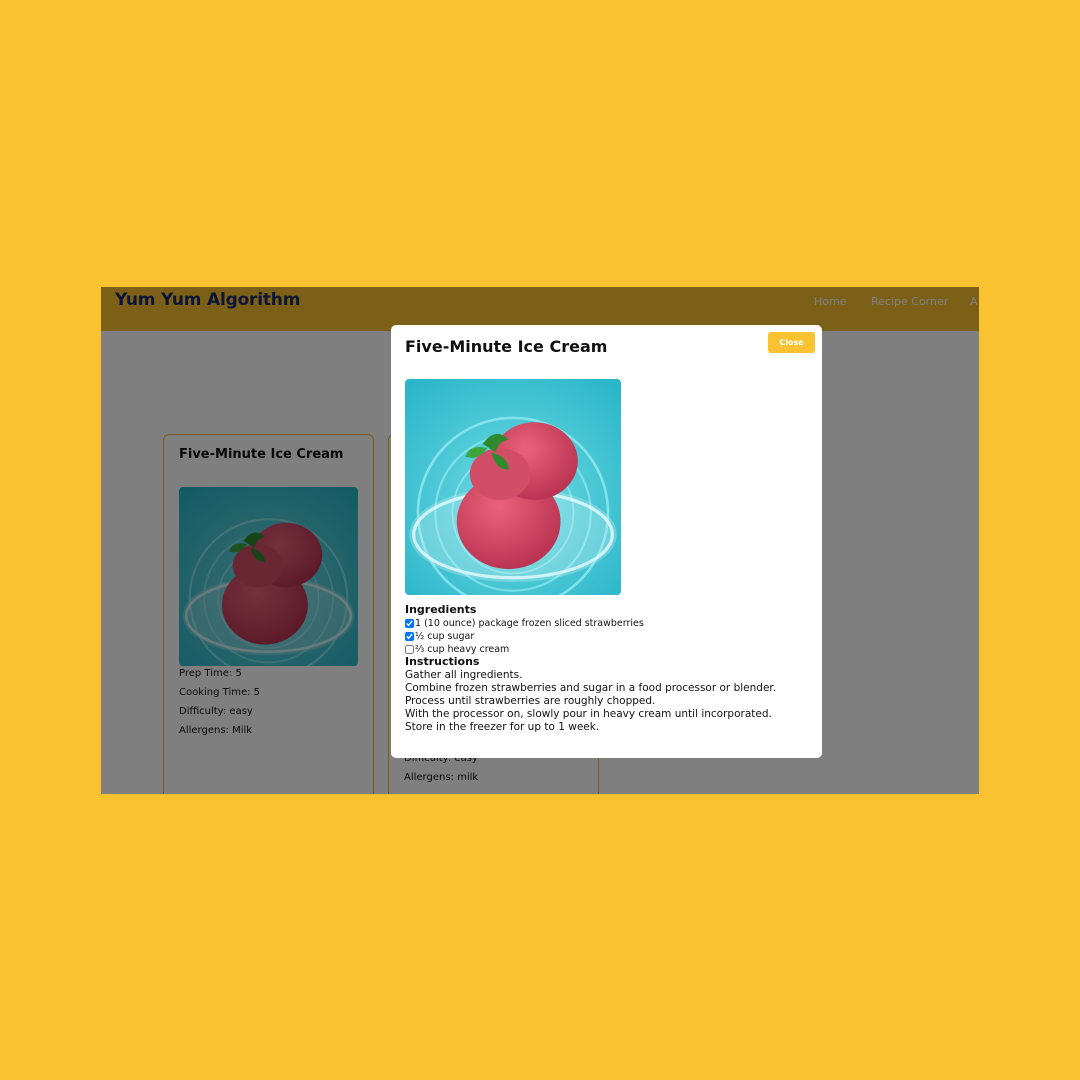  I want to click on ingredient-item: ½ cup sugar, so click(439, 636).